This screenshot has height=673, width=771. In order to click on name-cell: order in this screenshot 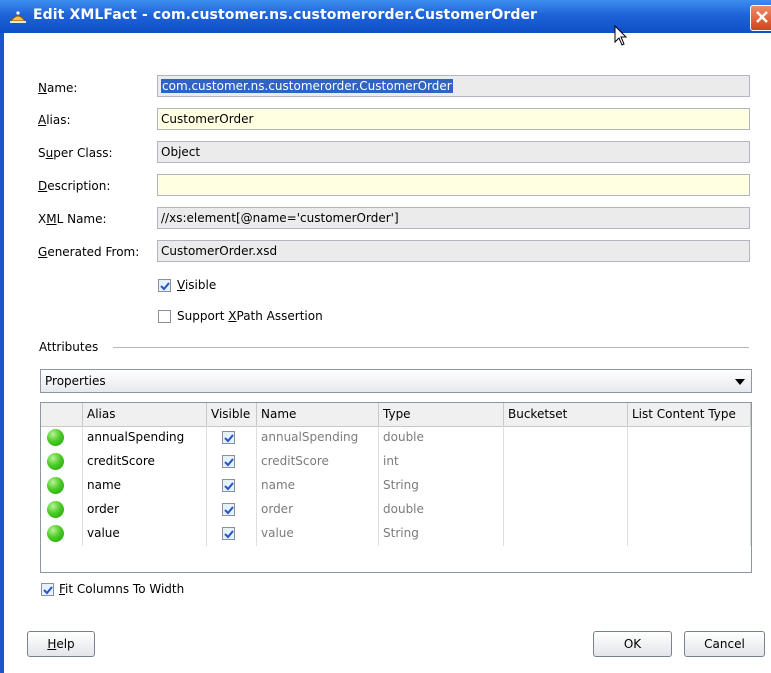, I will do `click(318, 510)`.